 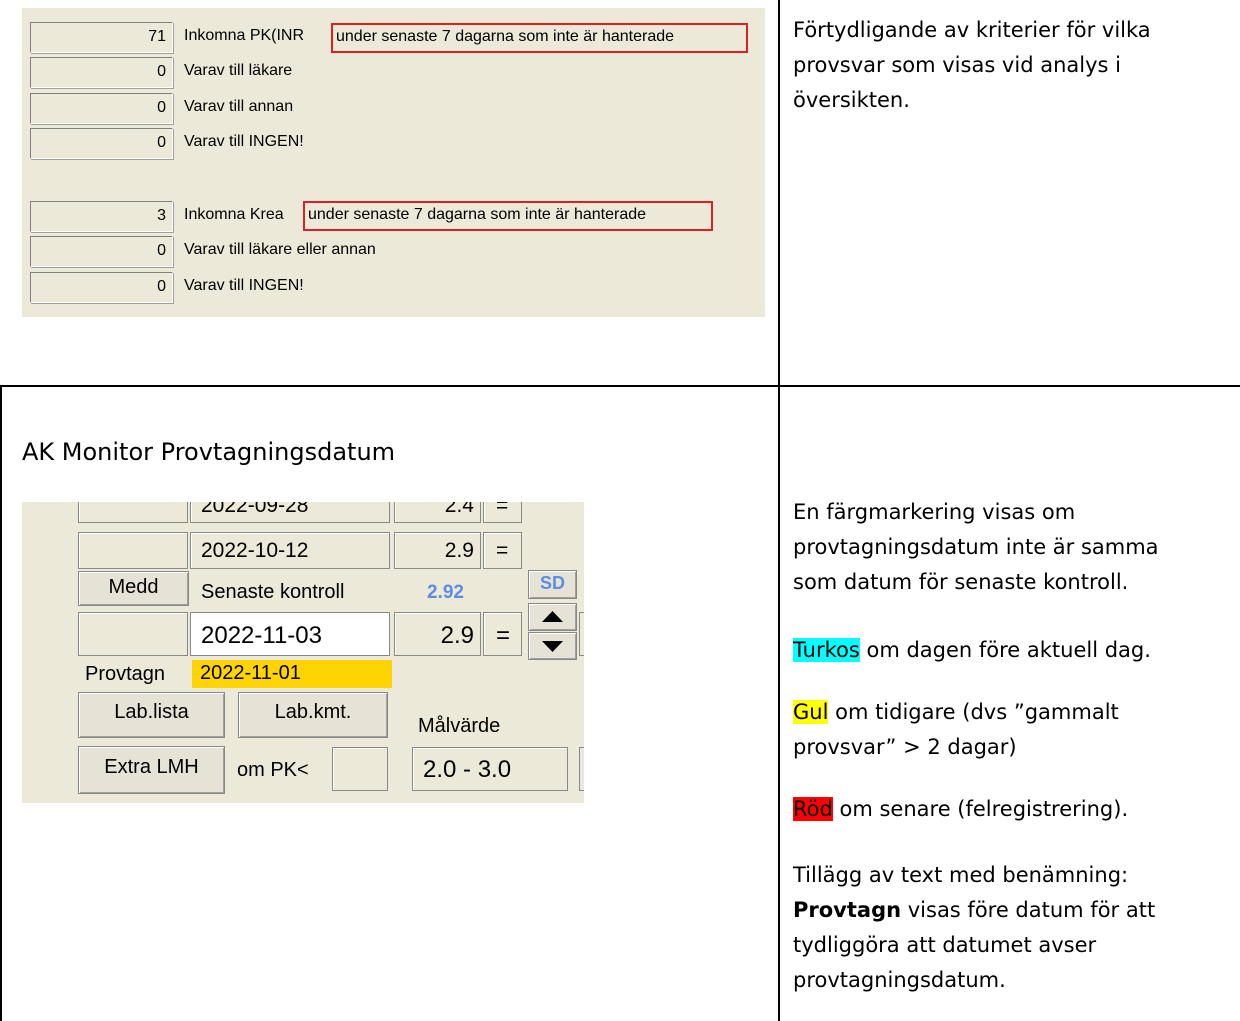 What do you see at coordinates (459, 726) in the screenshot?
I see `target-label: Målvärde` at bounding box center [459, 726].